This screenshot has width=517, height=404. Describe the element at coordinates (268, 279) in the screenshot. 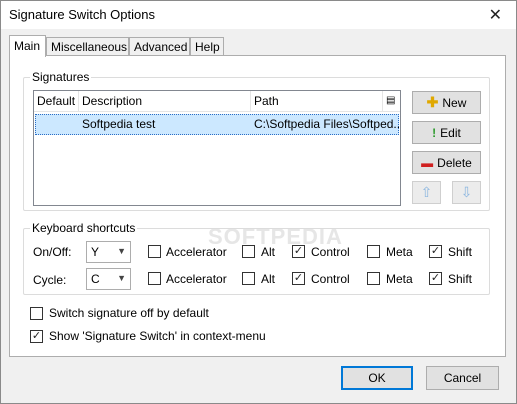

I see `cycle-alt-label: Alt` at that location.